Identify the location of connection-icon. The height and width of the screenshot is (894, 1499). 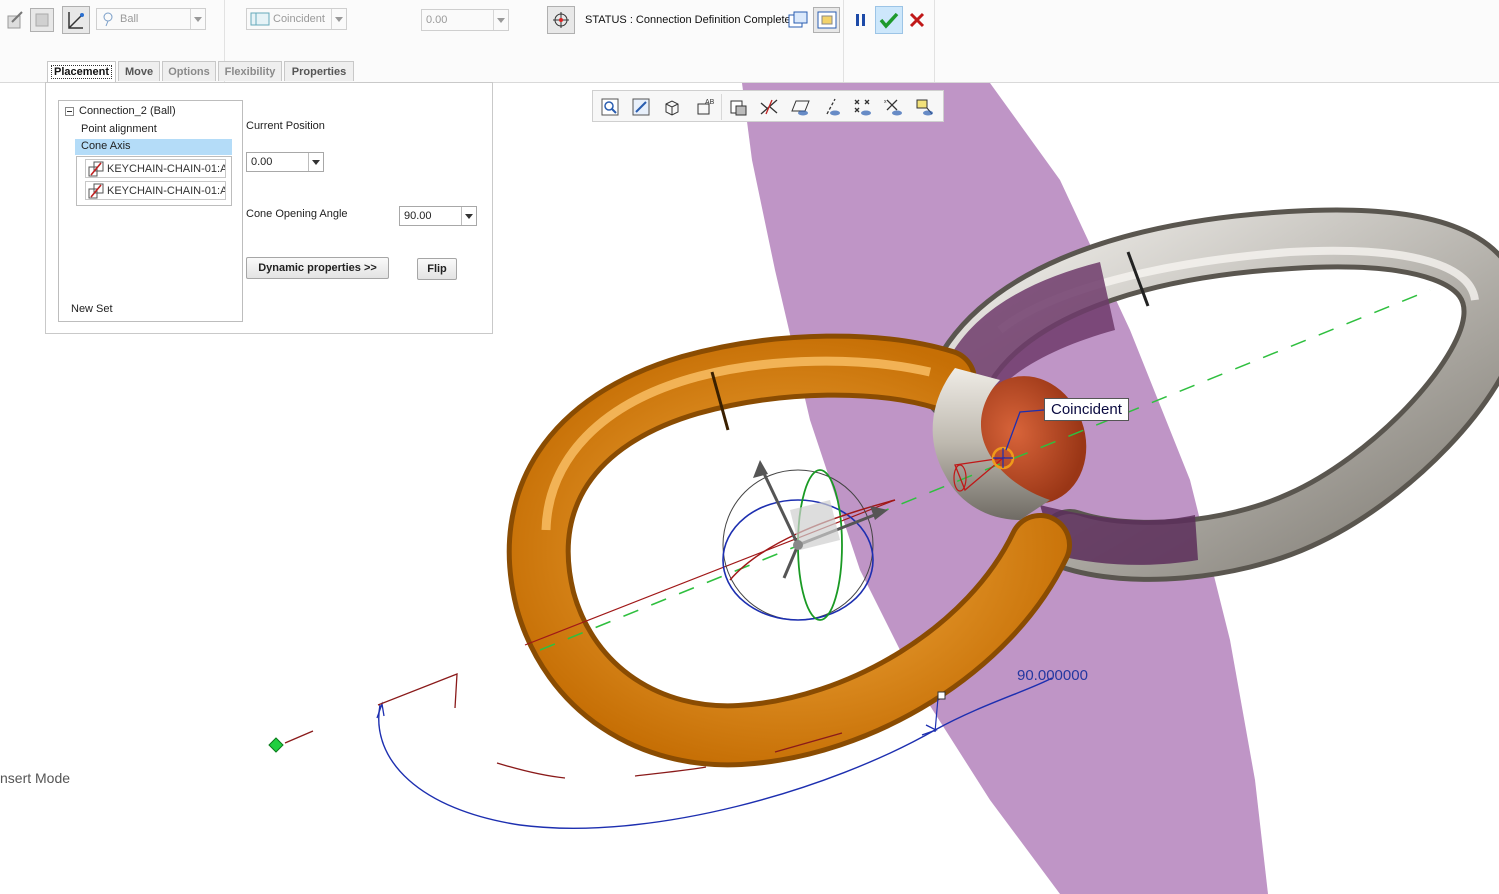
(16, 20).